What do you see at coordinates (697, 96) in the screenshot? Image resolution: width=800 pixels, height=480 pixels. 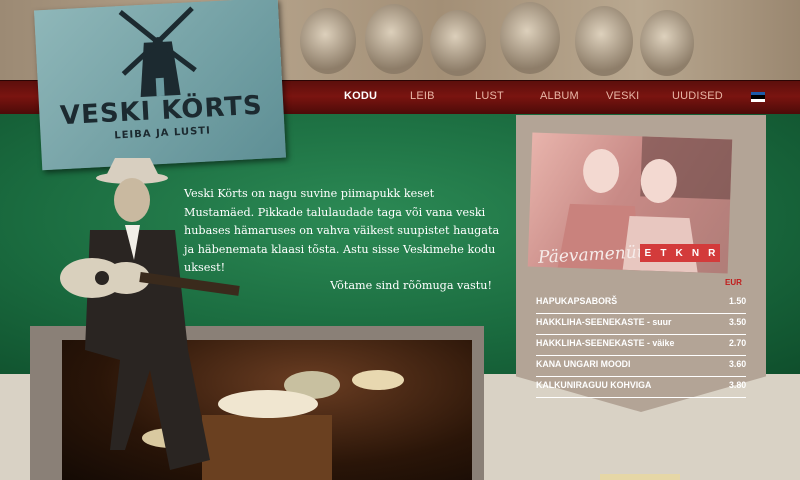 I see `nav-item-uudised: UUDISED` at bounding box center [697, 96].